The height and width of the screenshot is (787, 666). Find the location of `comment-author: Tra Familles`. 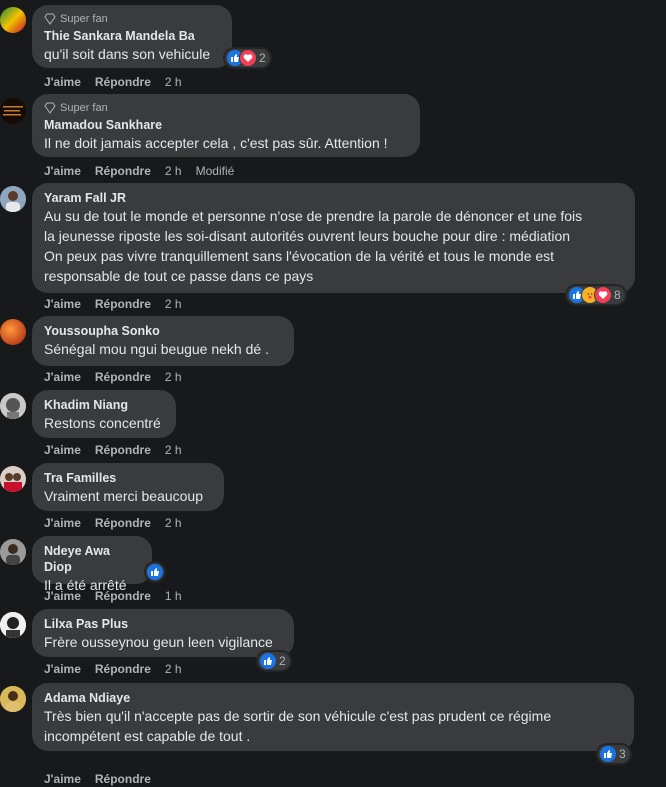

comment-author: Tra Familles is located at coordinates (128, 478).